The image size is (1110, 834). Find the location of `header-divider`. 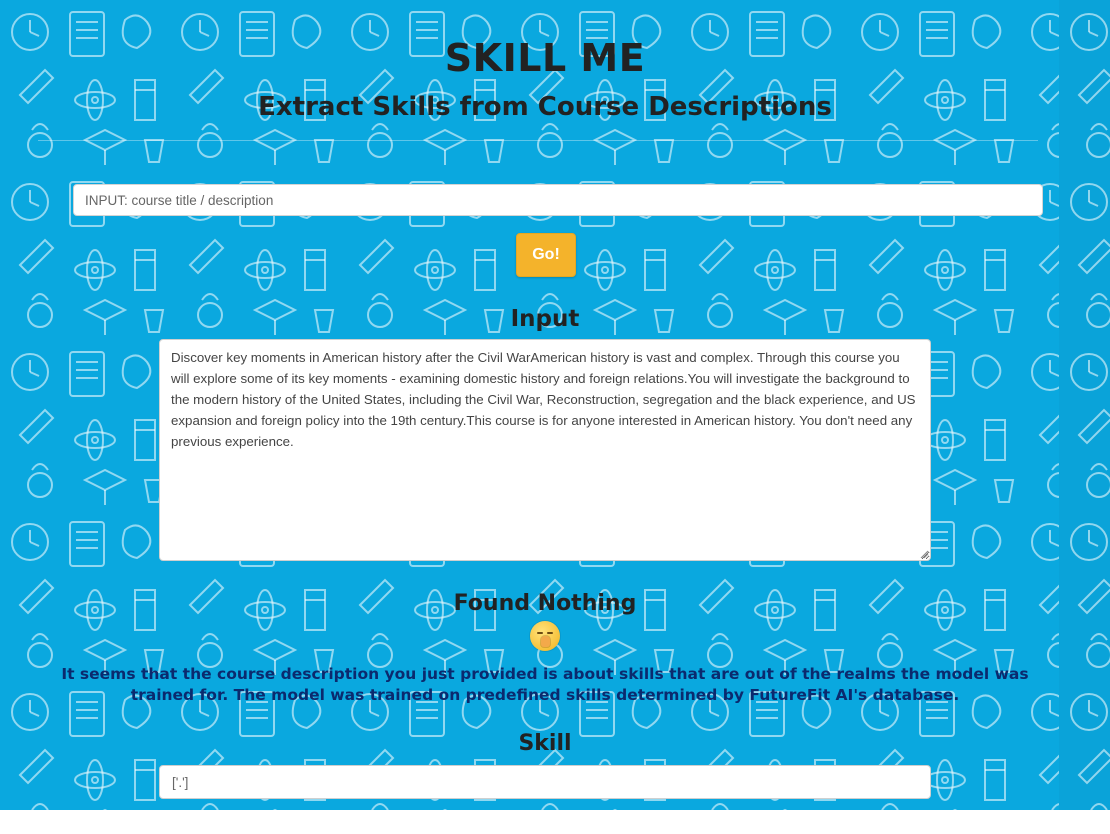

header-divider is located at coordinates (538, 140).